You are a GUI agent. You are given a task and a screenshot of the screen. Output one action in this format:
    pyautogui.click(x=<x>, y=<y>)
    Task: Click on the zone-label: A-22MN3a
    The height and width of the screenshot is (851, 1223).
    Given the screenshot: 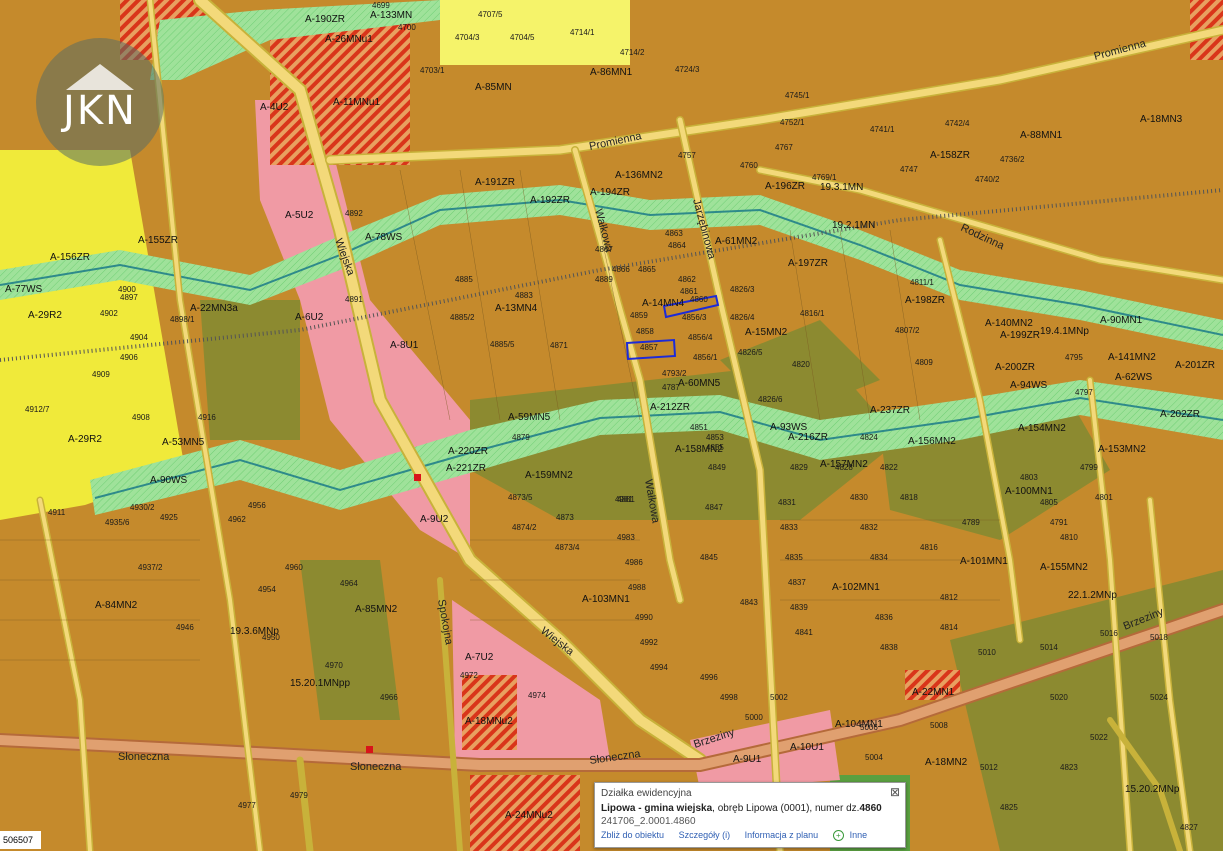 What is the action you would take?
    pyautogui.click(x=214, y=308)
    